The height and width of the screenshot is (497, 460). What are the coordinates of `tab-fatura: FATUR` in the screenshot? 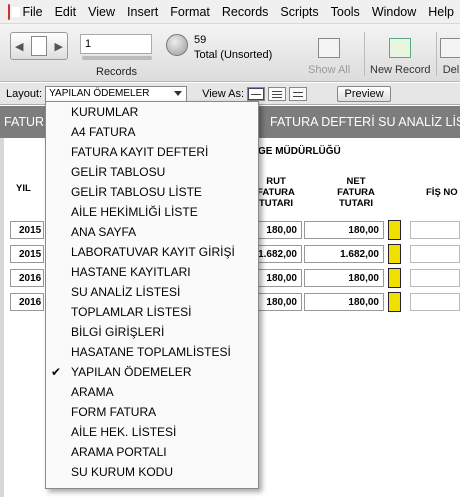 It's located at (24, 122).